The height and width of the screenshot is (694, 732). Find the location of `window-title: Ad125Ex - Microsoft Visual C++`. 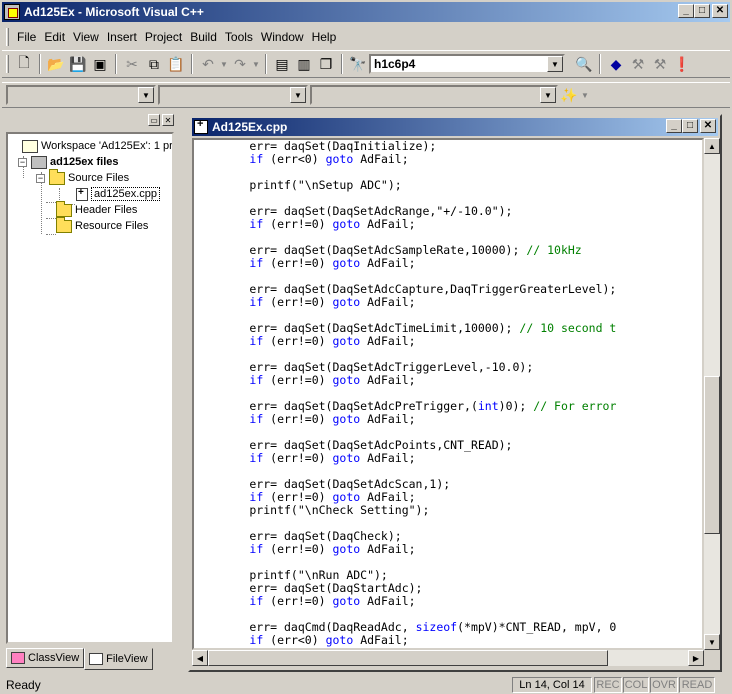

window-title: Ad125Ex - Microsoft Visual C++ is located at coordinates (114, 12).